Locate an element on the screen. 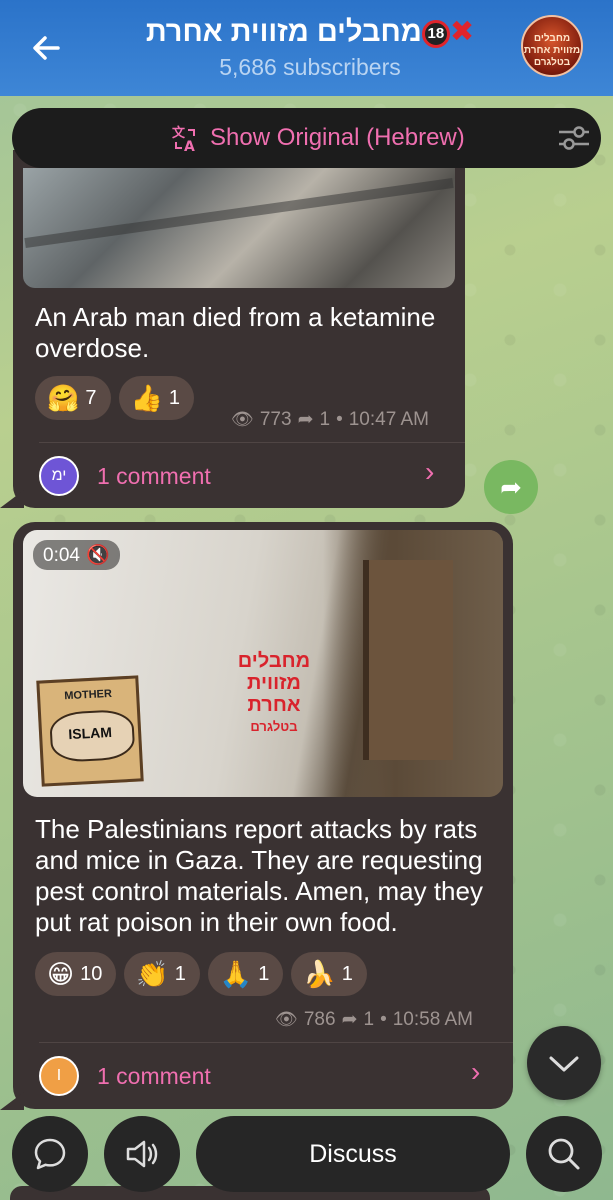 The width and height of the screenshot is (613, 1200). scroll-down-button is located at coordinates (564, 1063).